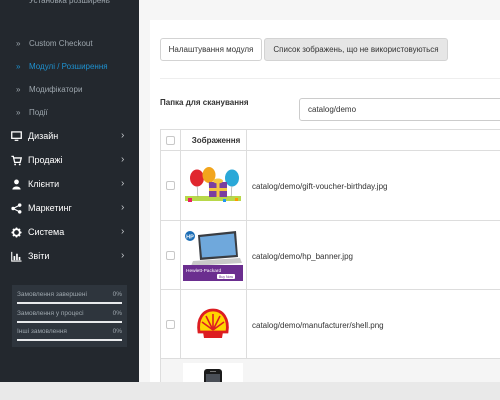 The image size is (500, 400). I want to click on scan-folder-input, so click(399, 109).